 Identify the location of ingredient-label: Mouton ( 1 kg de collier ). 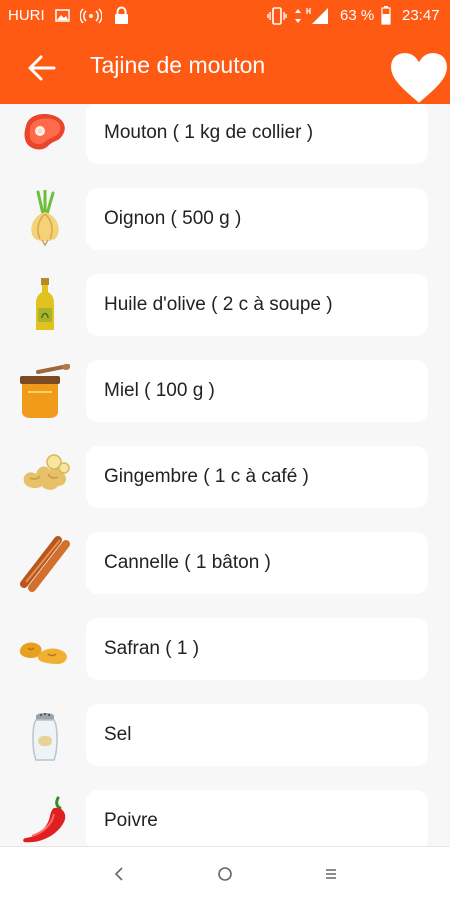
(209, 132).